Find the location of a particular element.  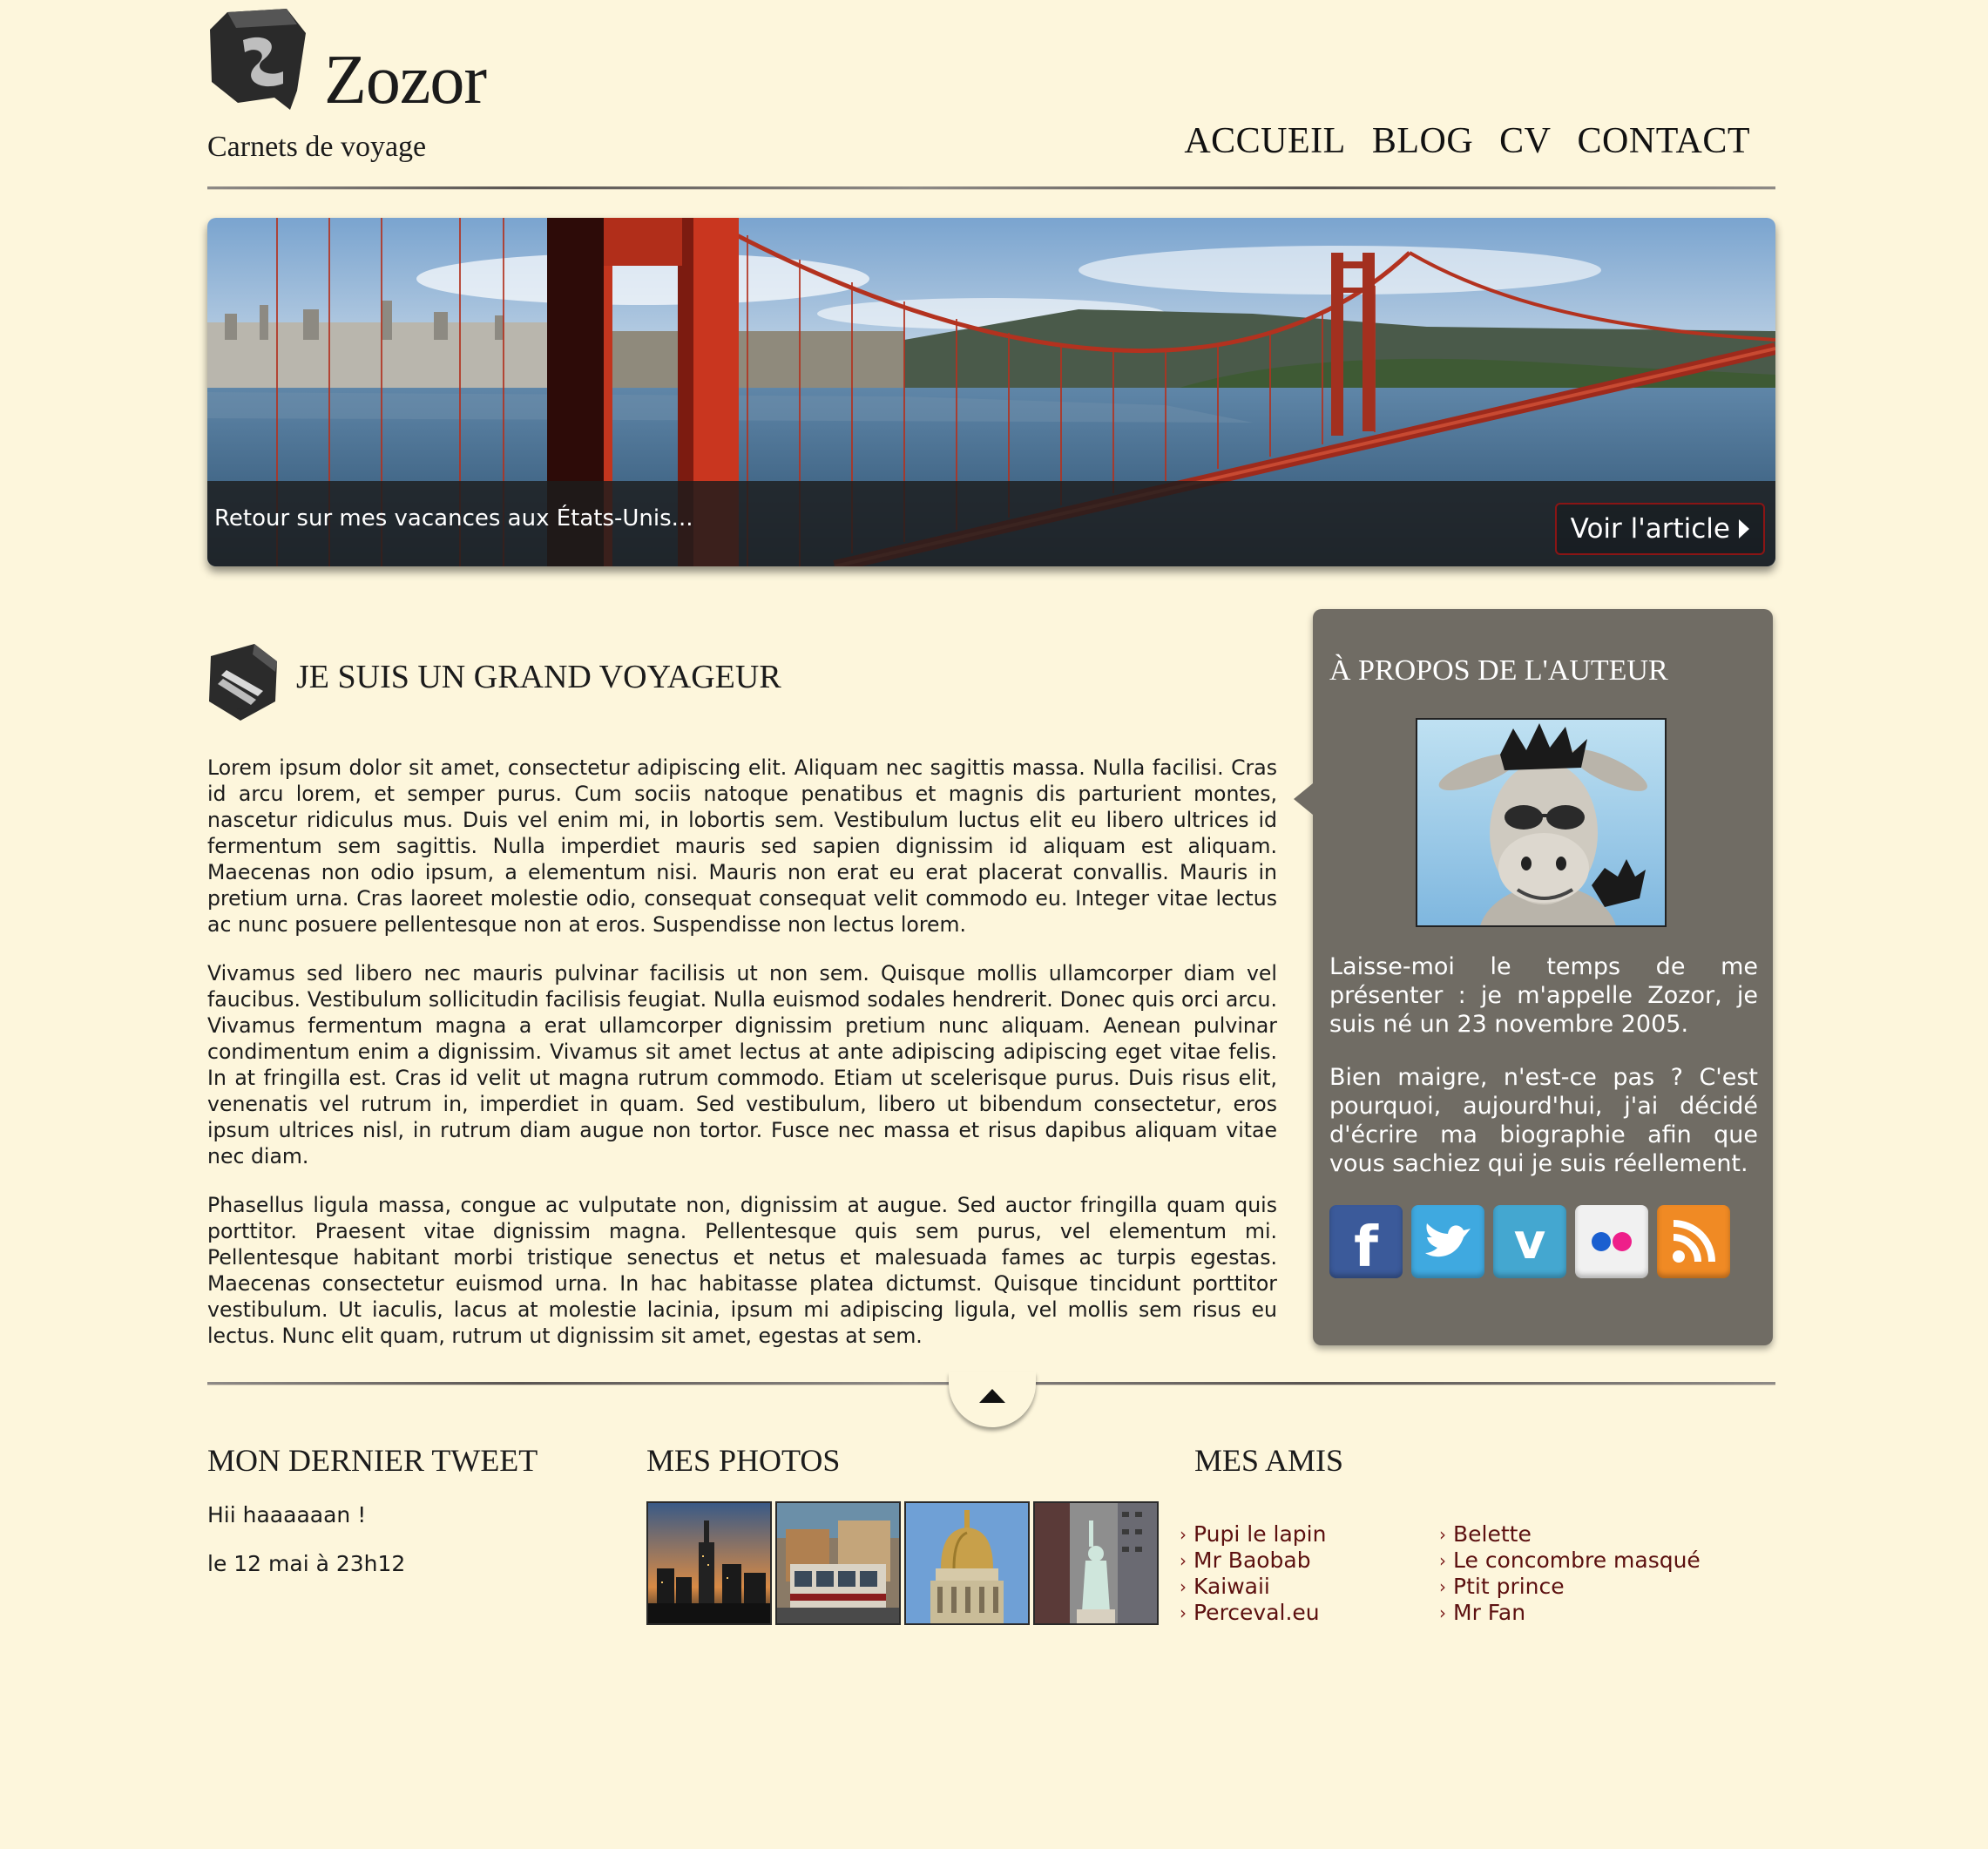

site-subtitle: Carnets de voyage is located at coordinates (317, 147).